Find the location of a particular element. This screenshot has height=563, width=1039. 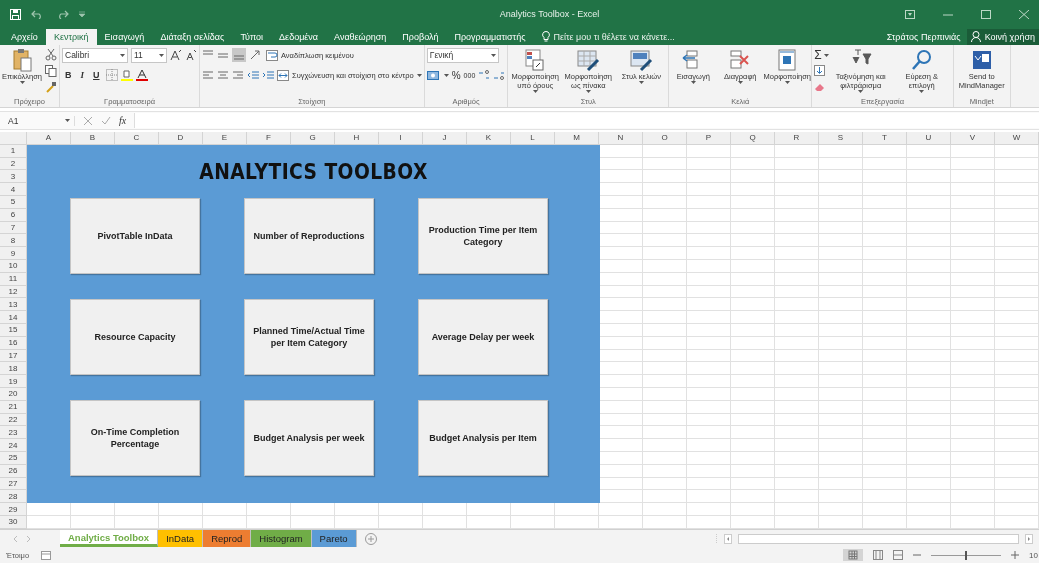

font-size-field: 11 is located at coordinates (149, 55).